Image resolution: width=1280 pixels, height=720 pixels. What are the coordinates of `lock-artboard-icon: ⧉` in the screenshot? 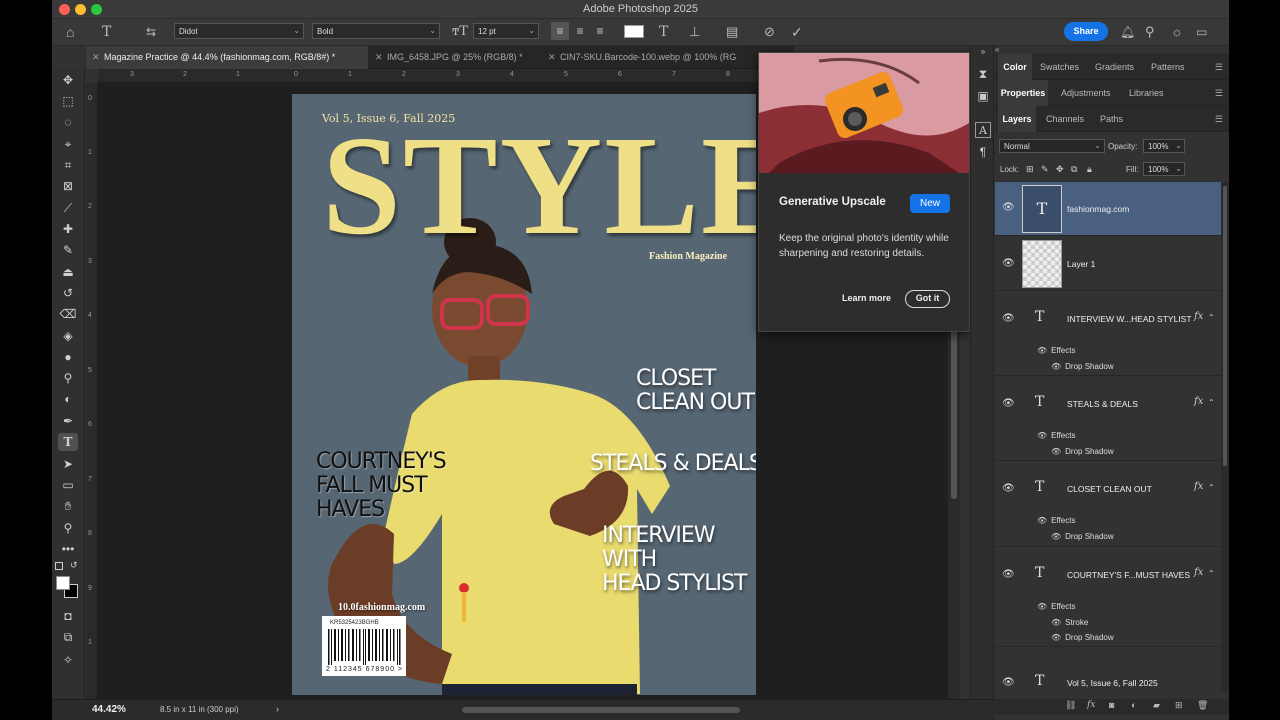 It's located at (1074, 169).